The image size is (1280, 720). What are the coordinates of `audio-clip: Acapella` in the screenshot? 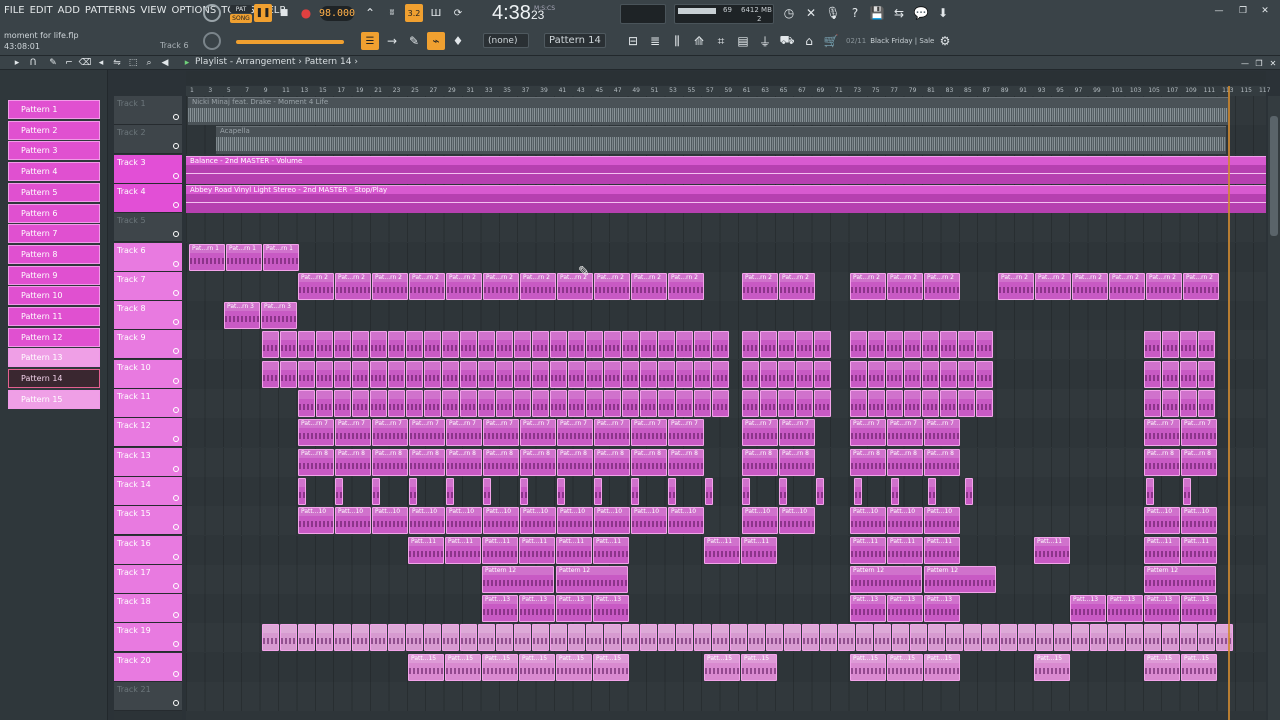 It's located at (721, 140).